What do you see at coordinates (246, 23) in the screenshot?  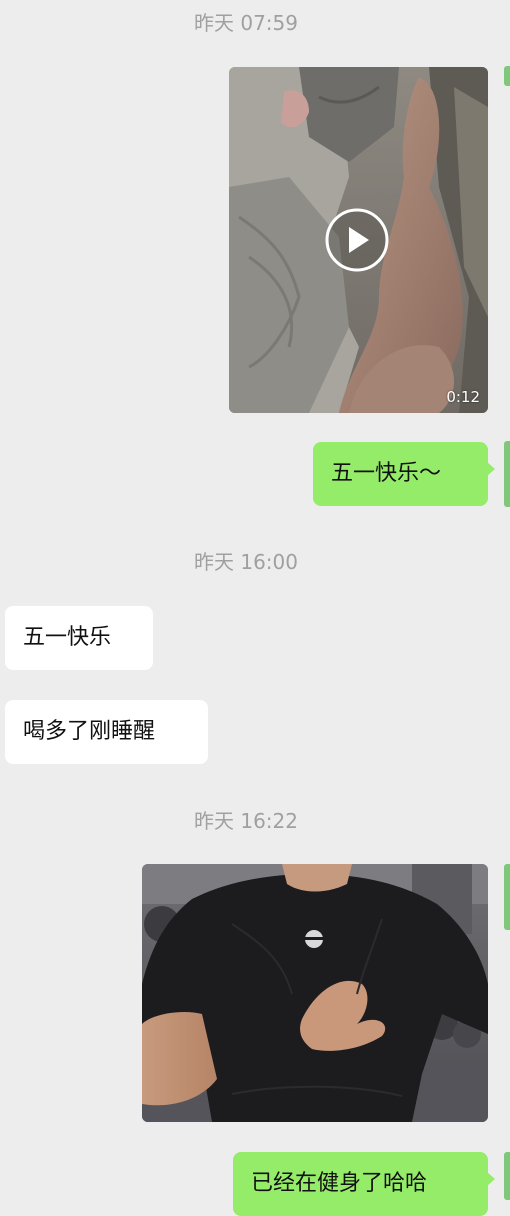 I see `timestamp: 昨天 07:59` at bounding box center [246, 23].